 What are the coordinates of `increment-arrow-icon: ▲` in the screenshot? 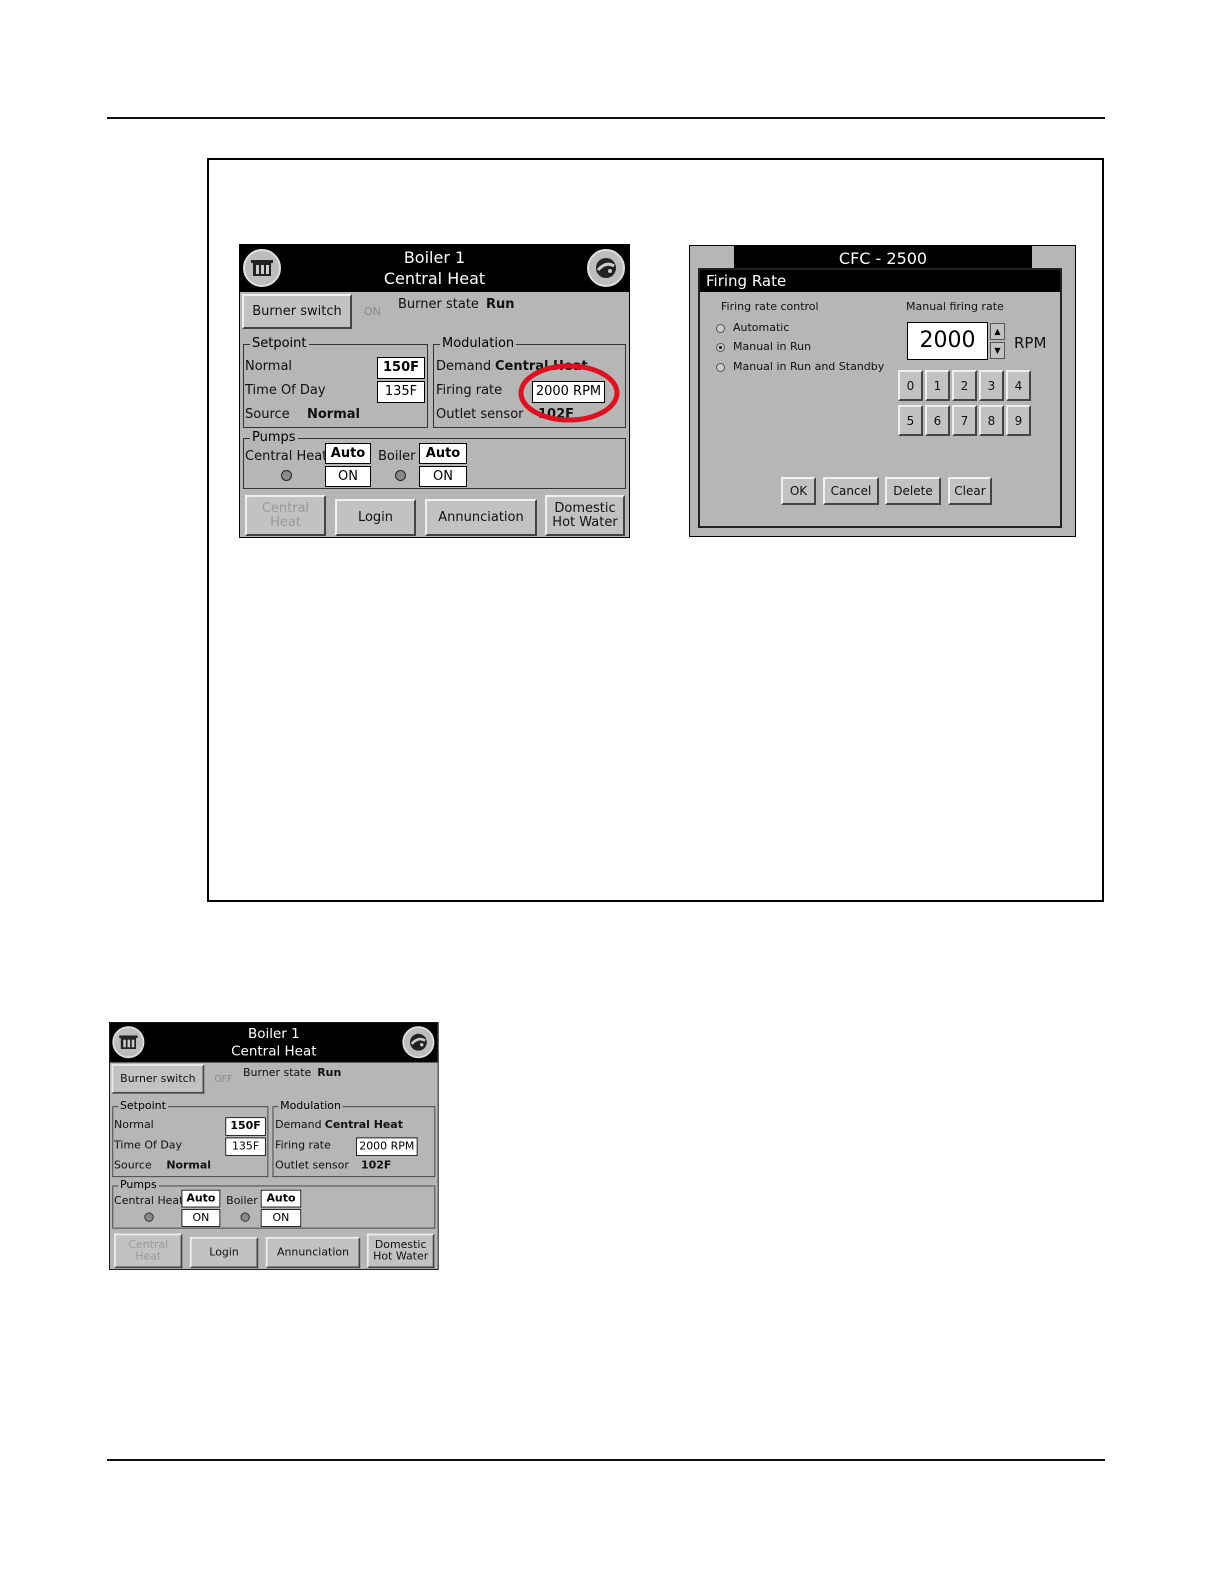 It's located at (997, 331).